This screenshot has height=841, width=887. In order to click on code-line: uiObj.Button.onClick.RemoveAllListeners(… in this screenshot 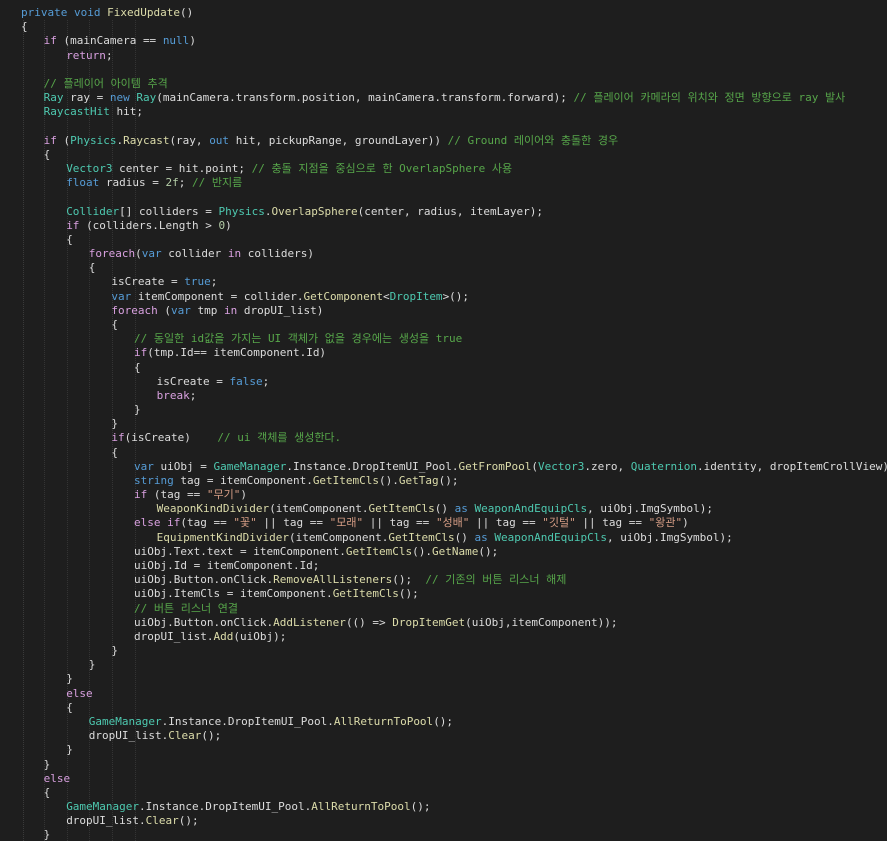, I will do `click(350, 580)`.